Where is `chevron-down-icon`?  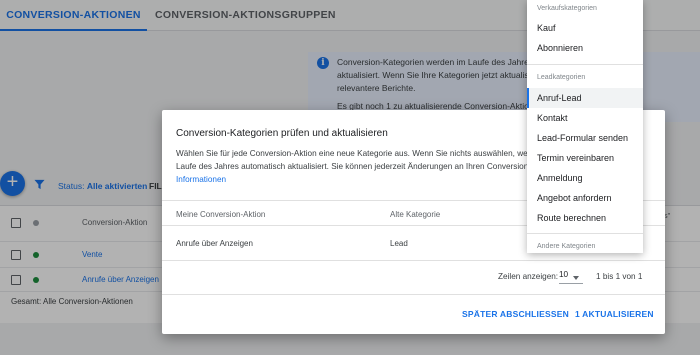
chevron-down-icon is located at coordinates (576, 278).